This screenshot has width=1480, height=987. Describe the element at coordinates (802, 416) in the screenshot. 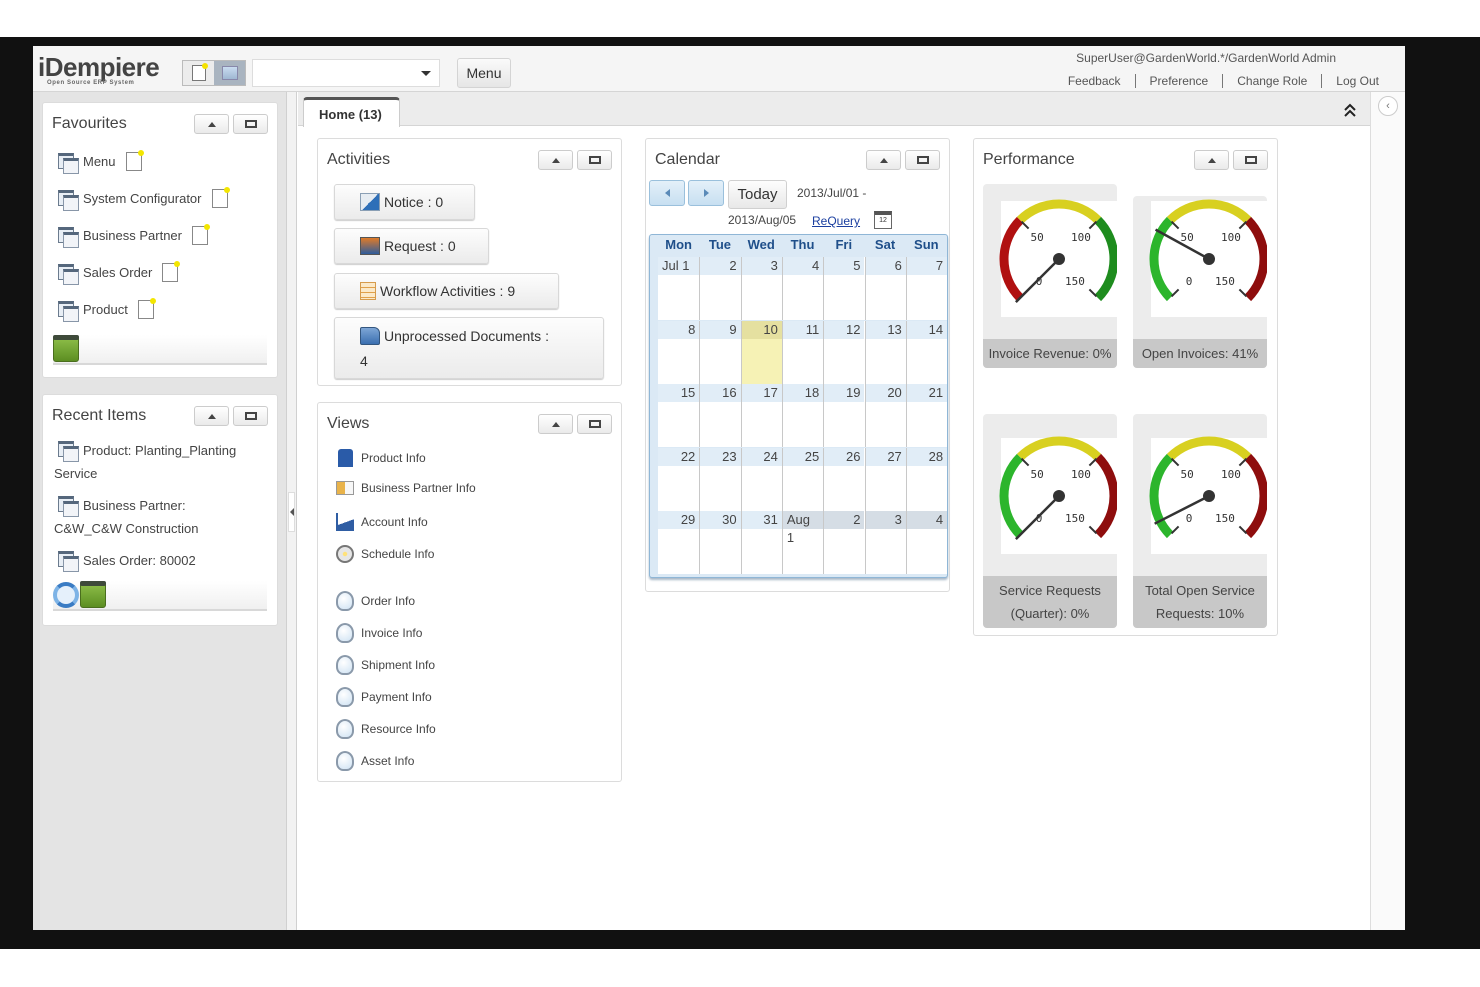

I see `calendar-day-cell: 18` at that location.